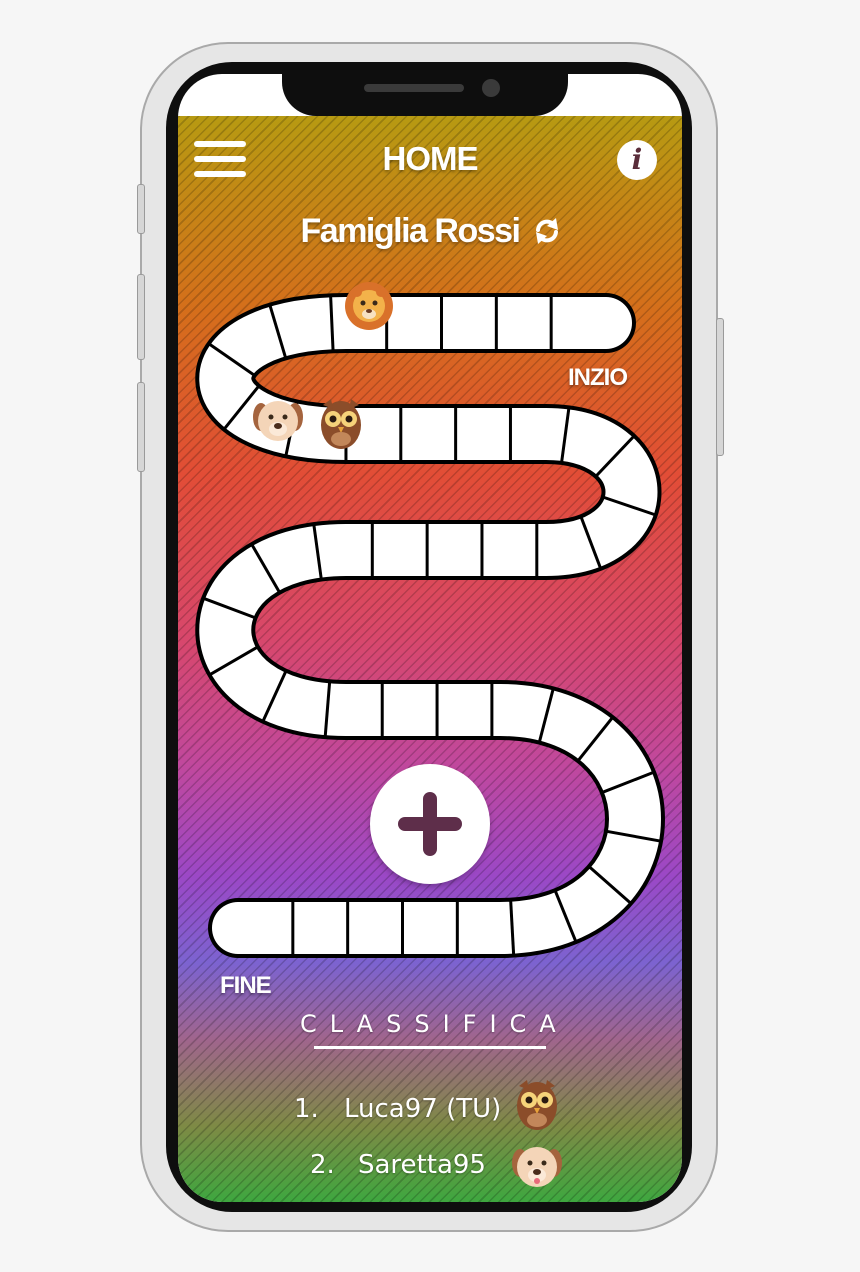 The width and height of the screenshot is (860, 1272). What do you see at coordinates (430, 1047) in the screenshot?
I see `leaderboard-divider` at bounding box center [430, 1047].